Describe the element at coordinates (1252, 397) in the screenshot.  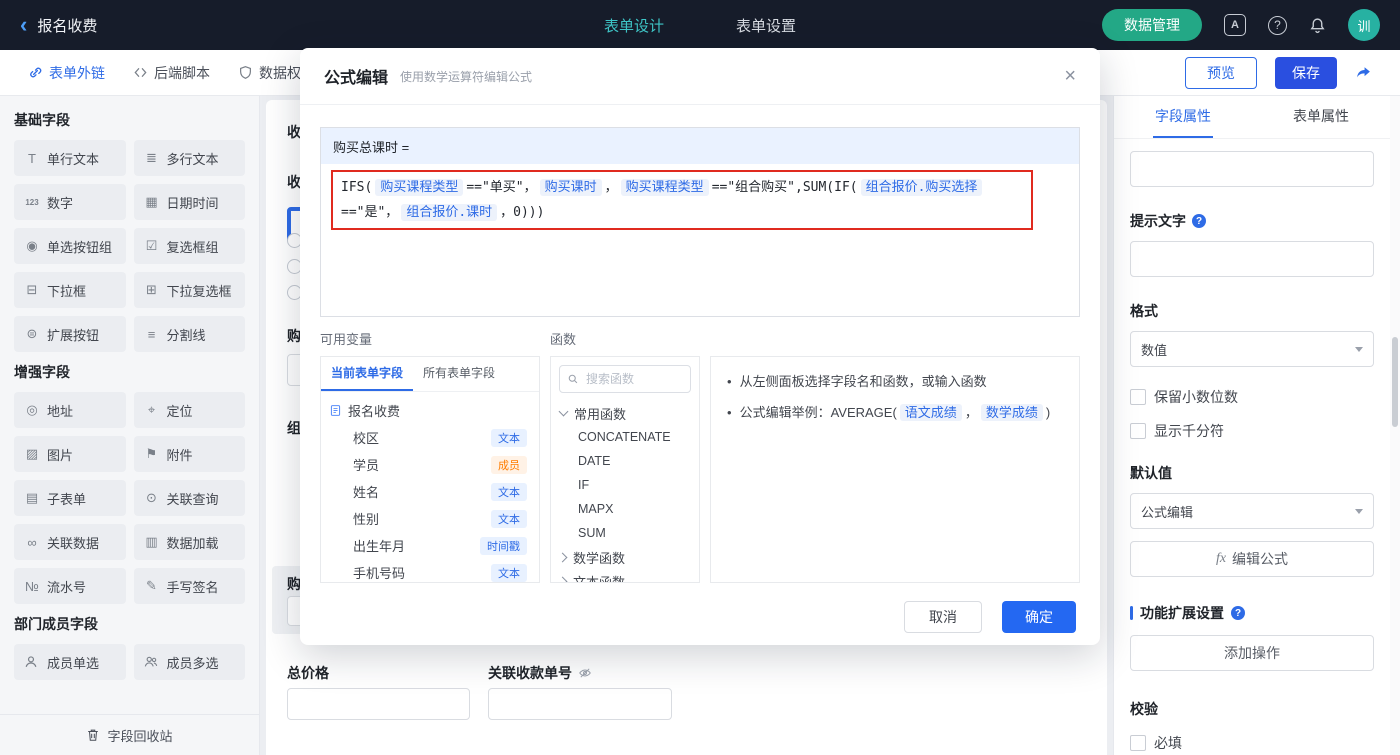
I see `checkbox-keep-decimals: 保留小数位数` at that location.